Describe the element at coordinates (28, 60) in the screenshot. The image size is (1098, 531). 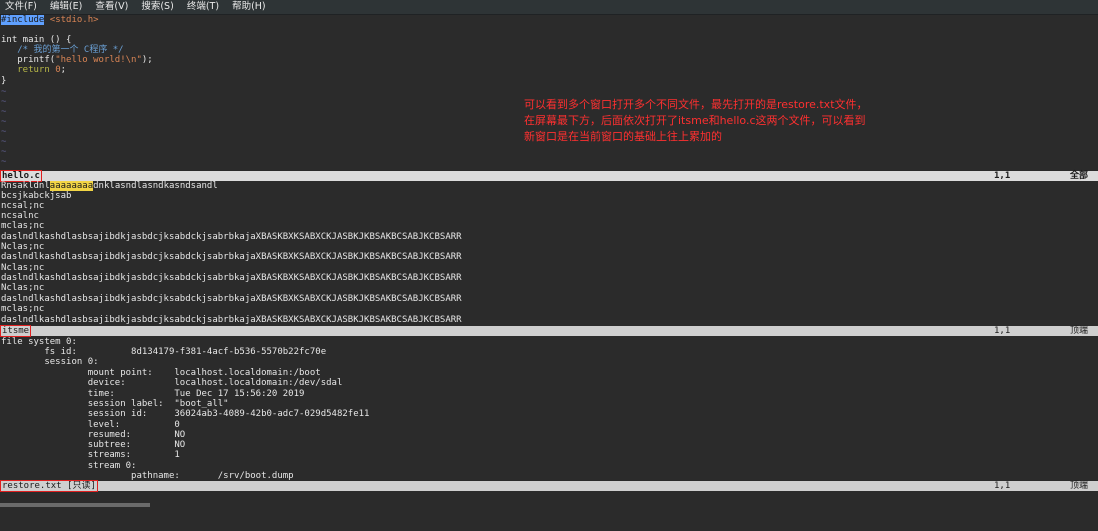
I see `printf-call: printf(` at that location.